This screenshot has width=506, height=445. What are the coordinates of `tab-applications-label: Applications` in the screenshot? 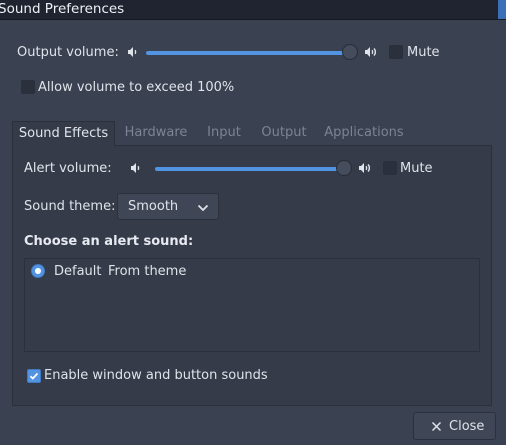 It's located at (364, 132).